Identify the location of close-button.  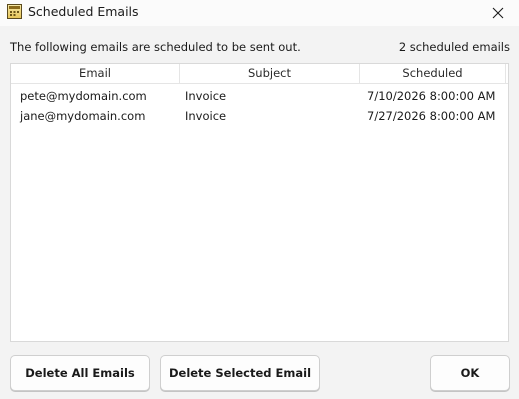
(498, 13).